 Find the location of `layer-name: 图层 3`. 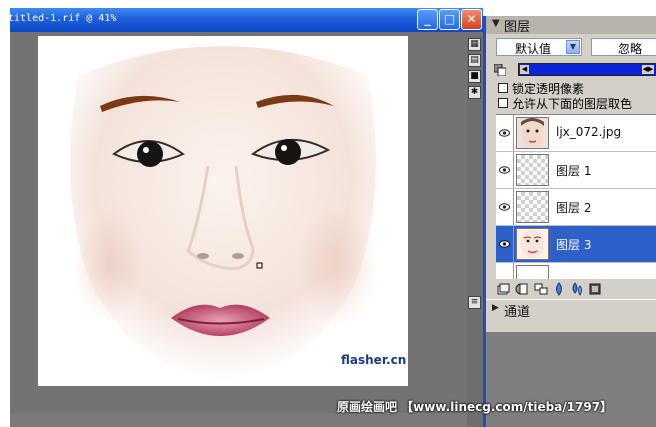

layer-name: 图层 3 is located at coordinates (574, 245).